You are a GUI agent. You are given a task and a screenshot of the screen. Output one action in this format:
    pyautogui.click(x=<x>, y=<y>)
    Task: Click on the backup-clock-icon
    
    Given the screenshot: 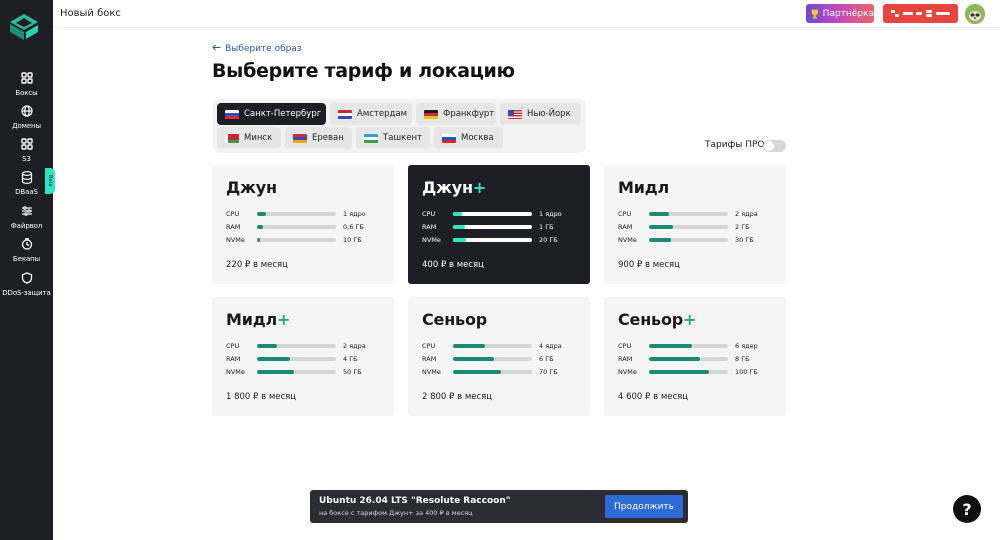 What is the action you would take?
    pyautogui.click(x=27, y=244)
    